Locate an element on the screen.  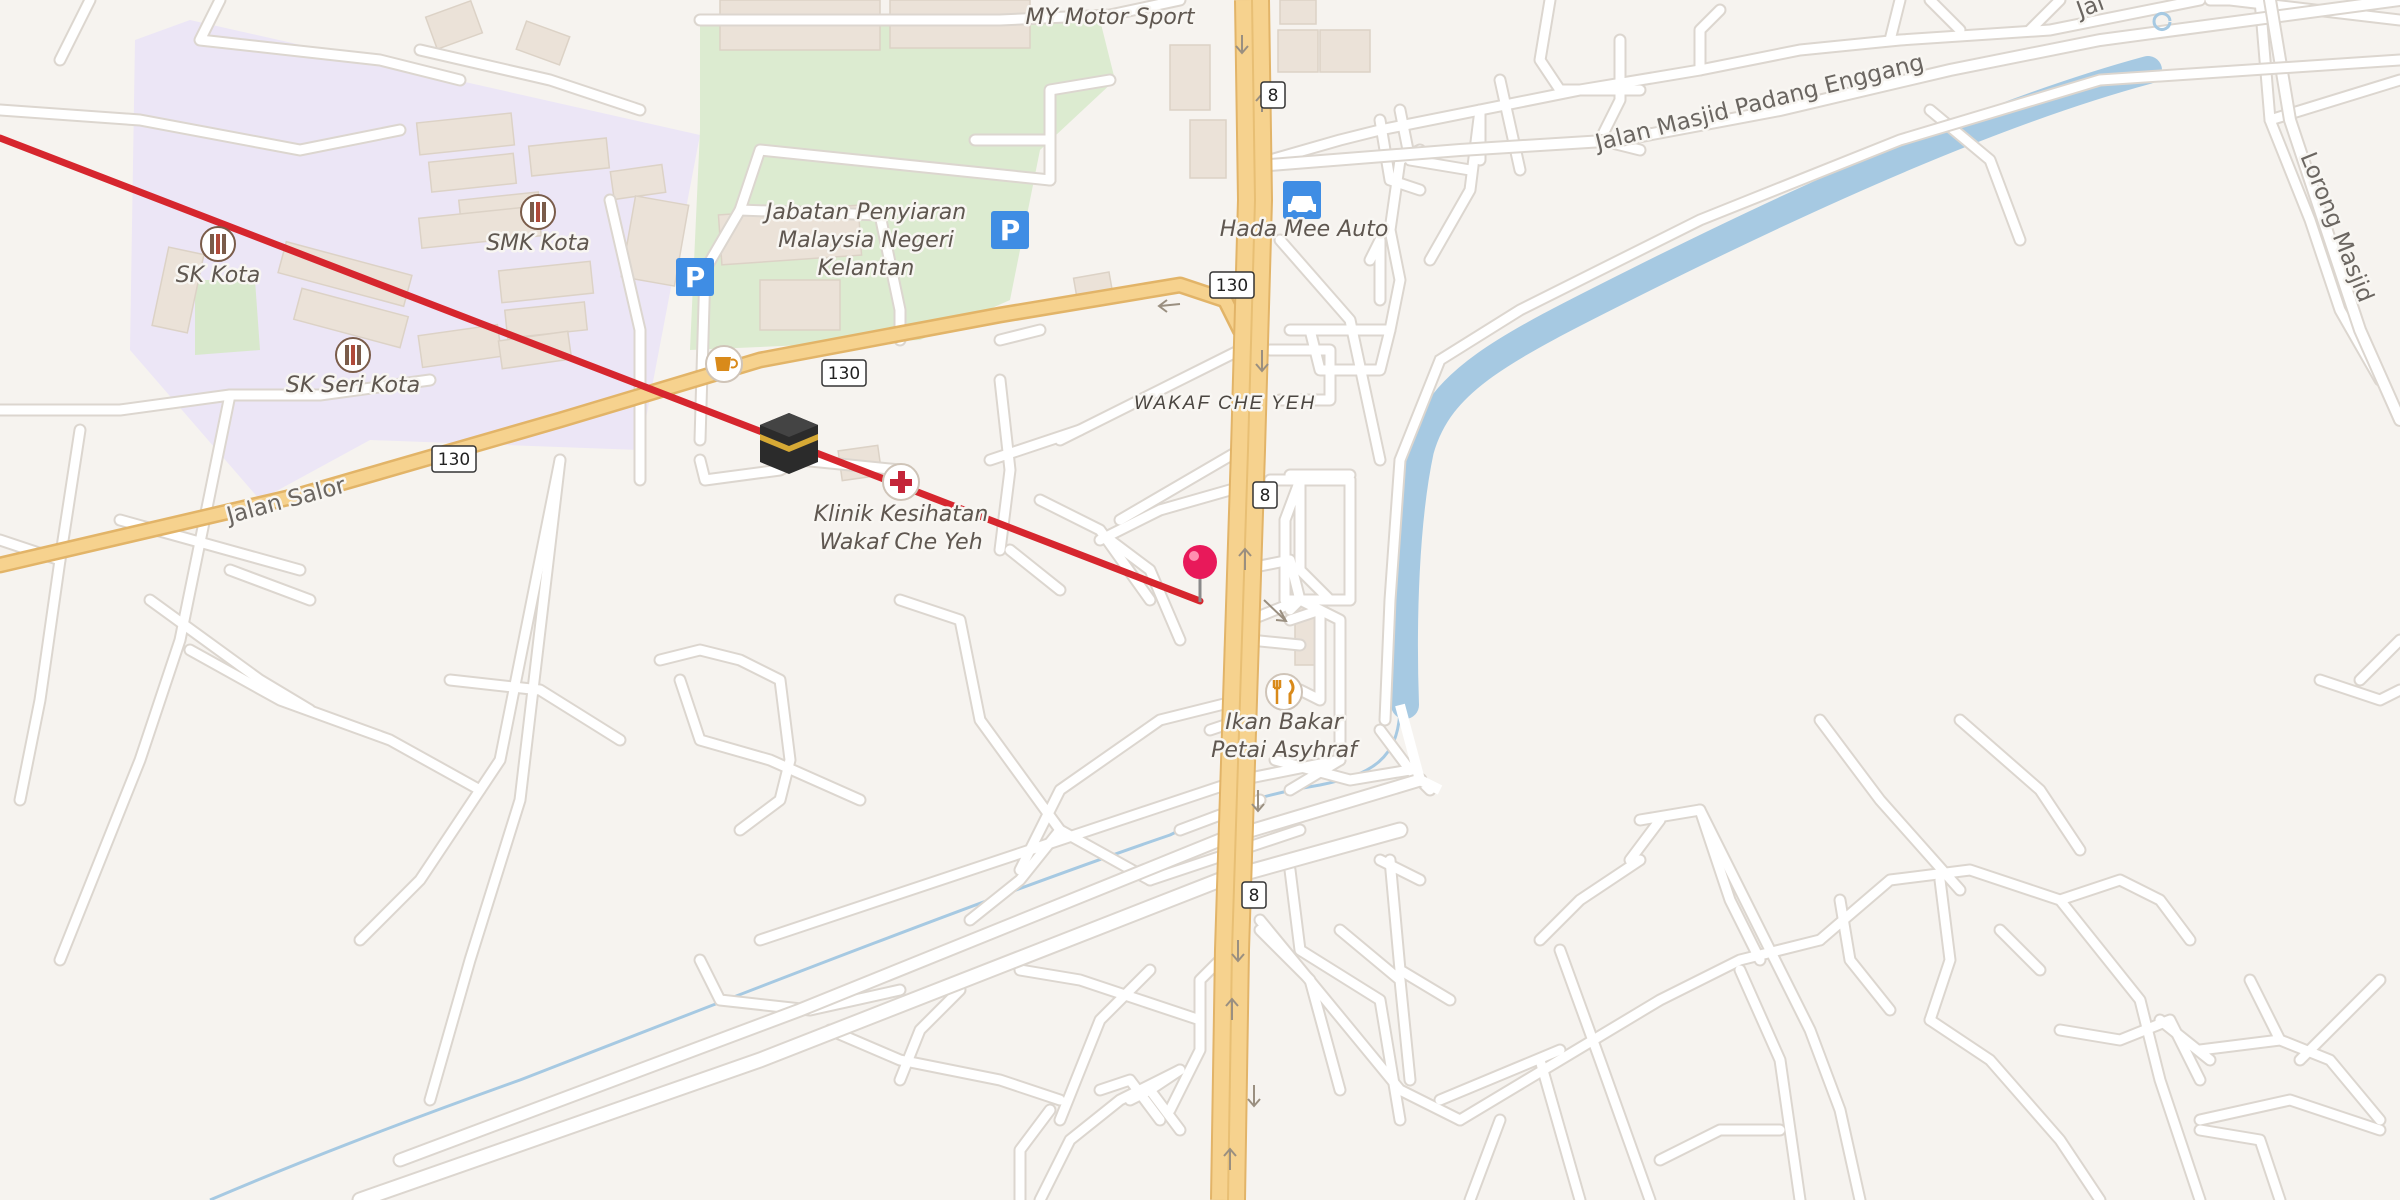
kaaba-icon is located at coordinates (789, 443).